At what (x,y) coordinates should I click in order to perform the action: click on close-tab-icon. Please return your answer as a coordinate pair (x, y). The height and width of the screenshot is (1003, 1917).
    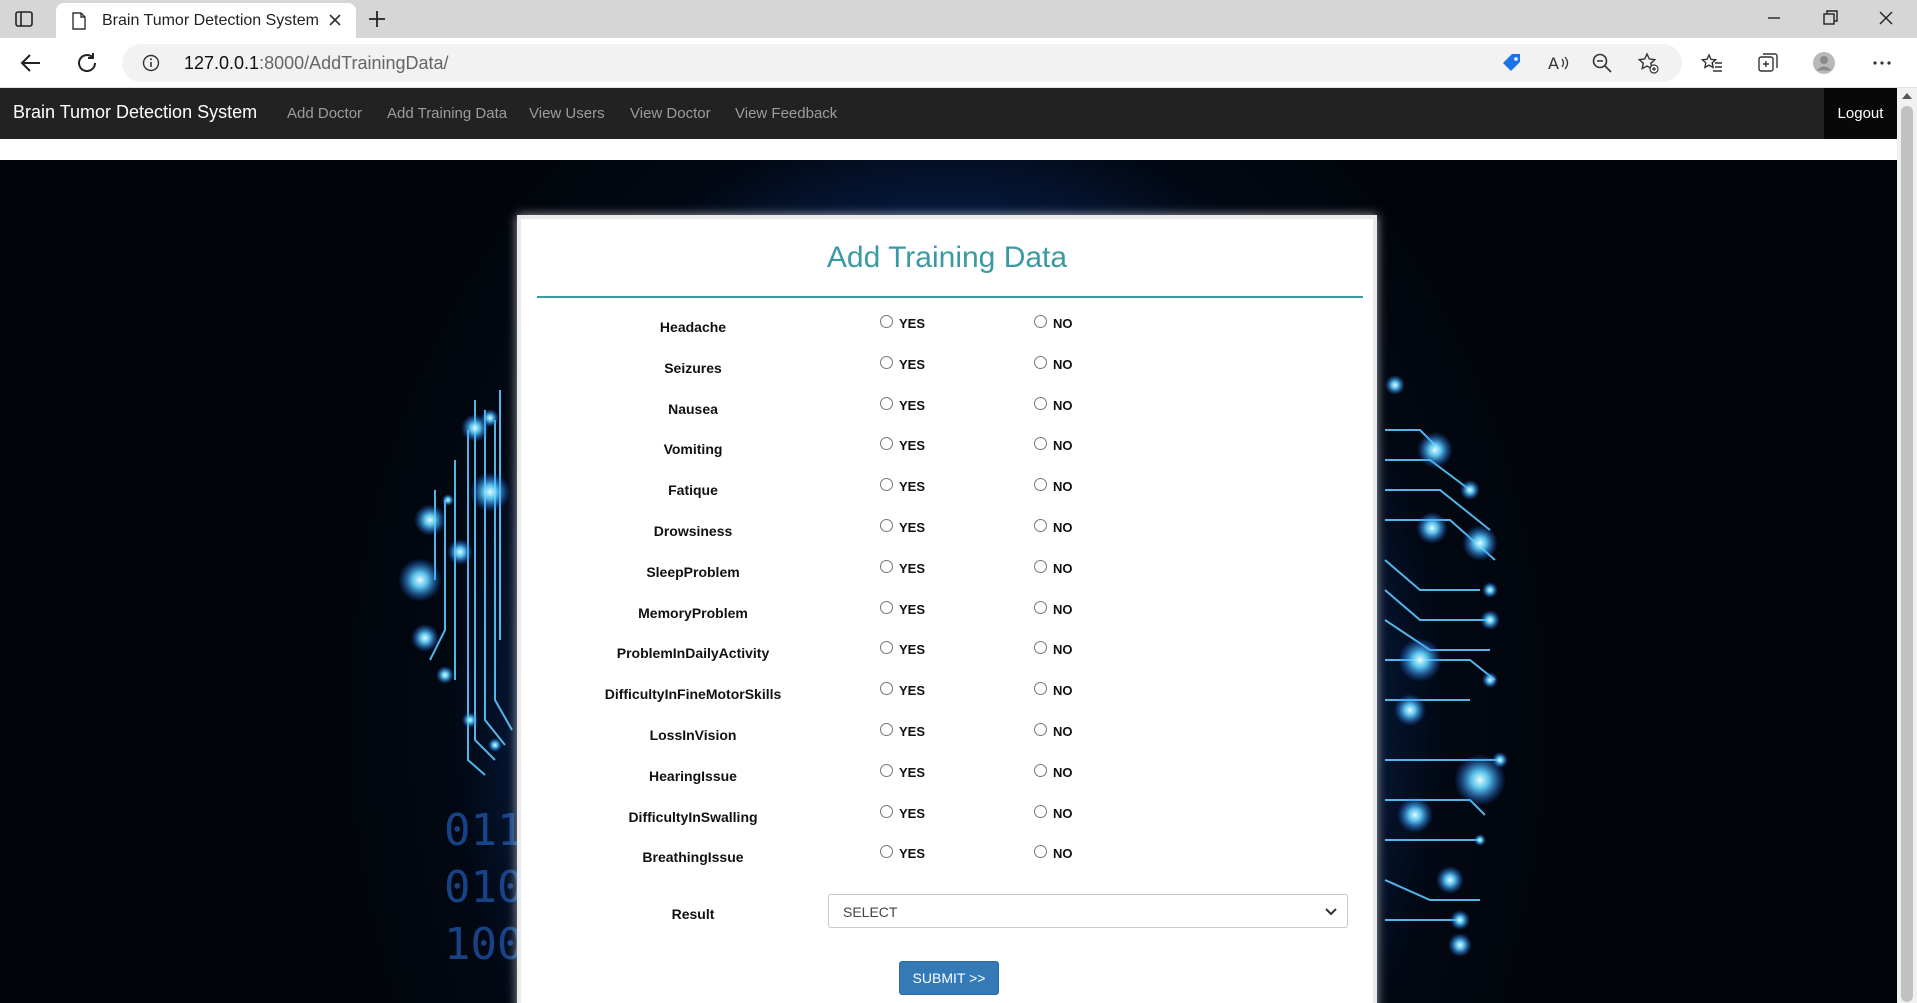
    Looking at the image, I should click on (335, 20).